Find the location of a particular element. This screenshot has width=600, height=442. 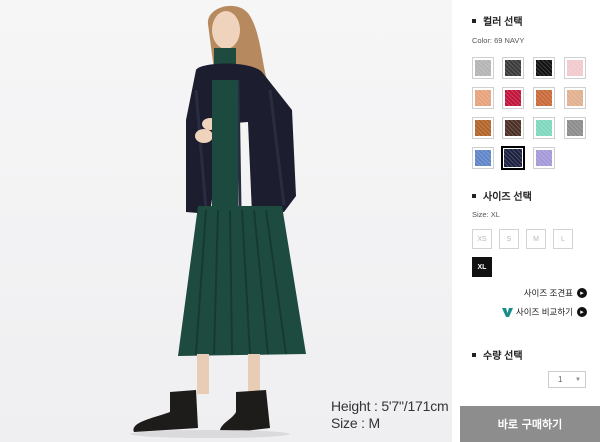

color-swatch-dark-brown is located at coordinates (513, 128).